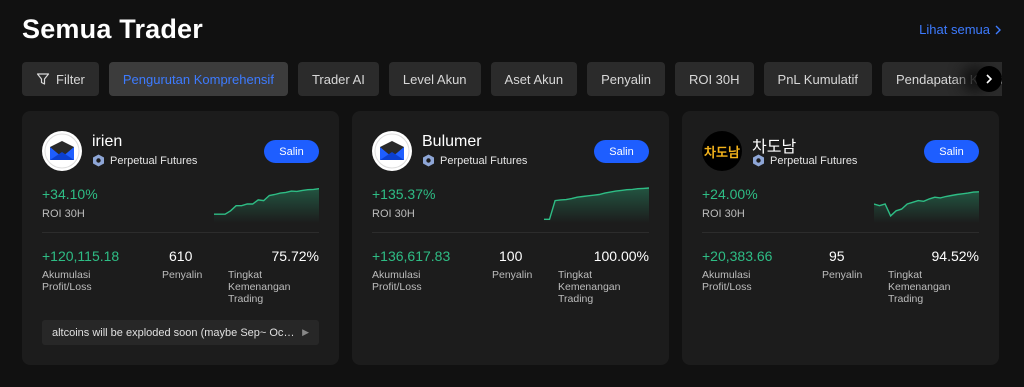  What do you see at coordinates (43, 79) in the screenshot?
I see `filter-icon` at bounding box center [43, 79].